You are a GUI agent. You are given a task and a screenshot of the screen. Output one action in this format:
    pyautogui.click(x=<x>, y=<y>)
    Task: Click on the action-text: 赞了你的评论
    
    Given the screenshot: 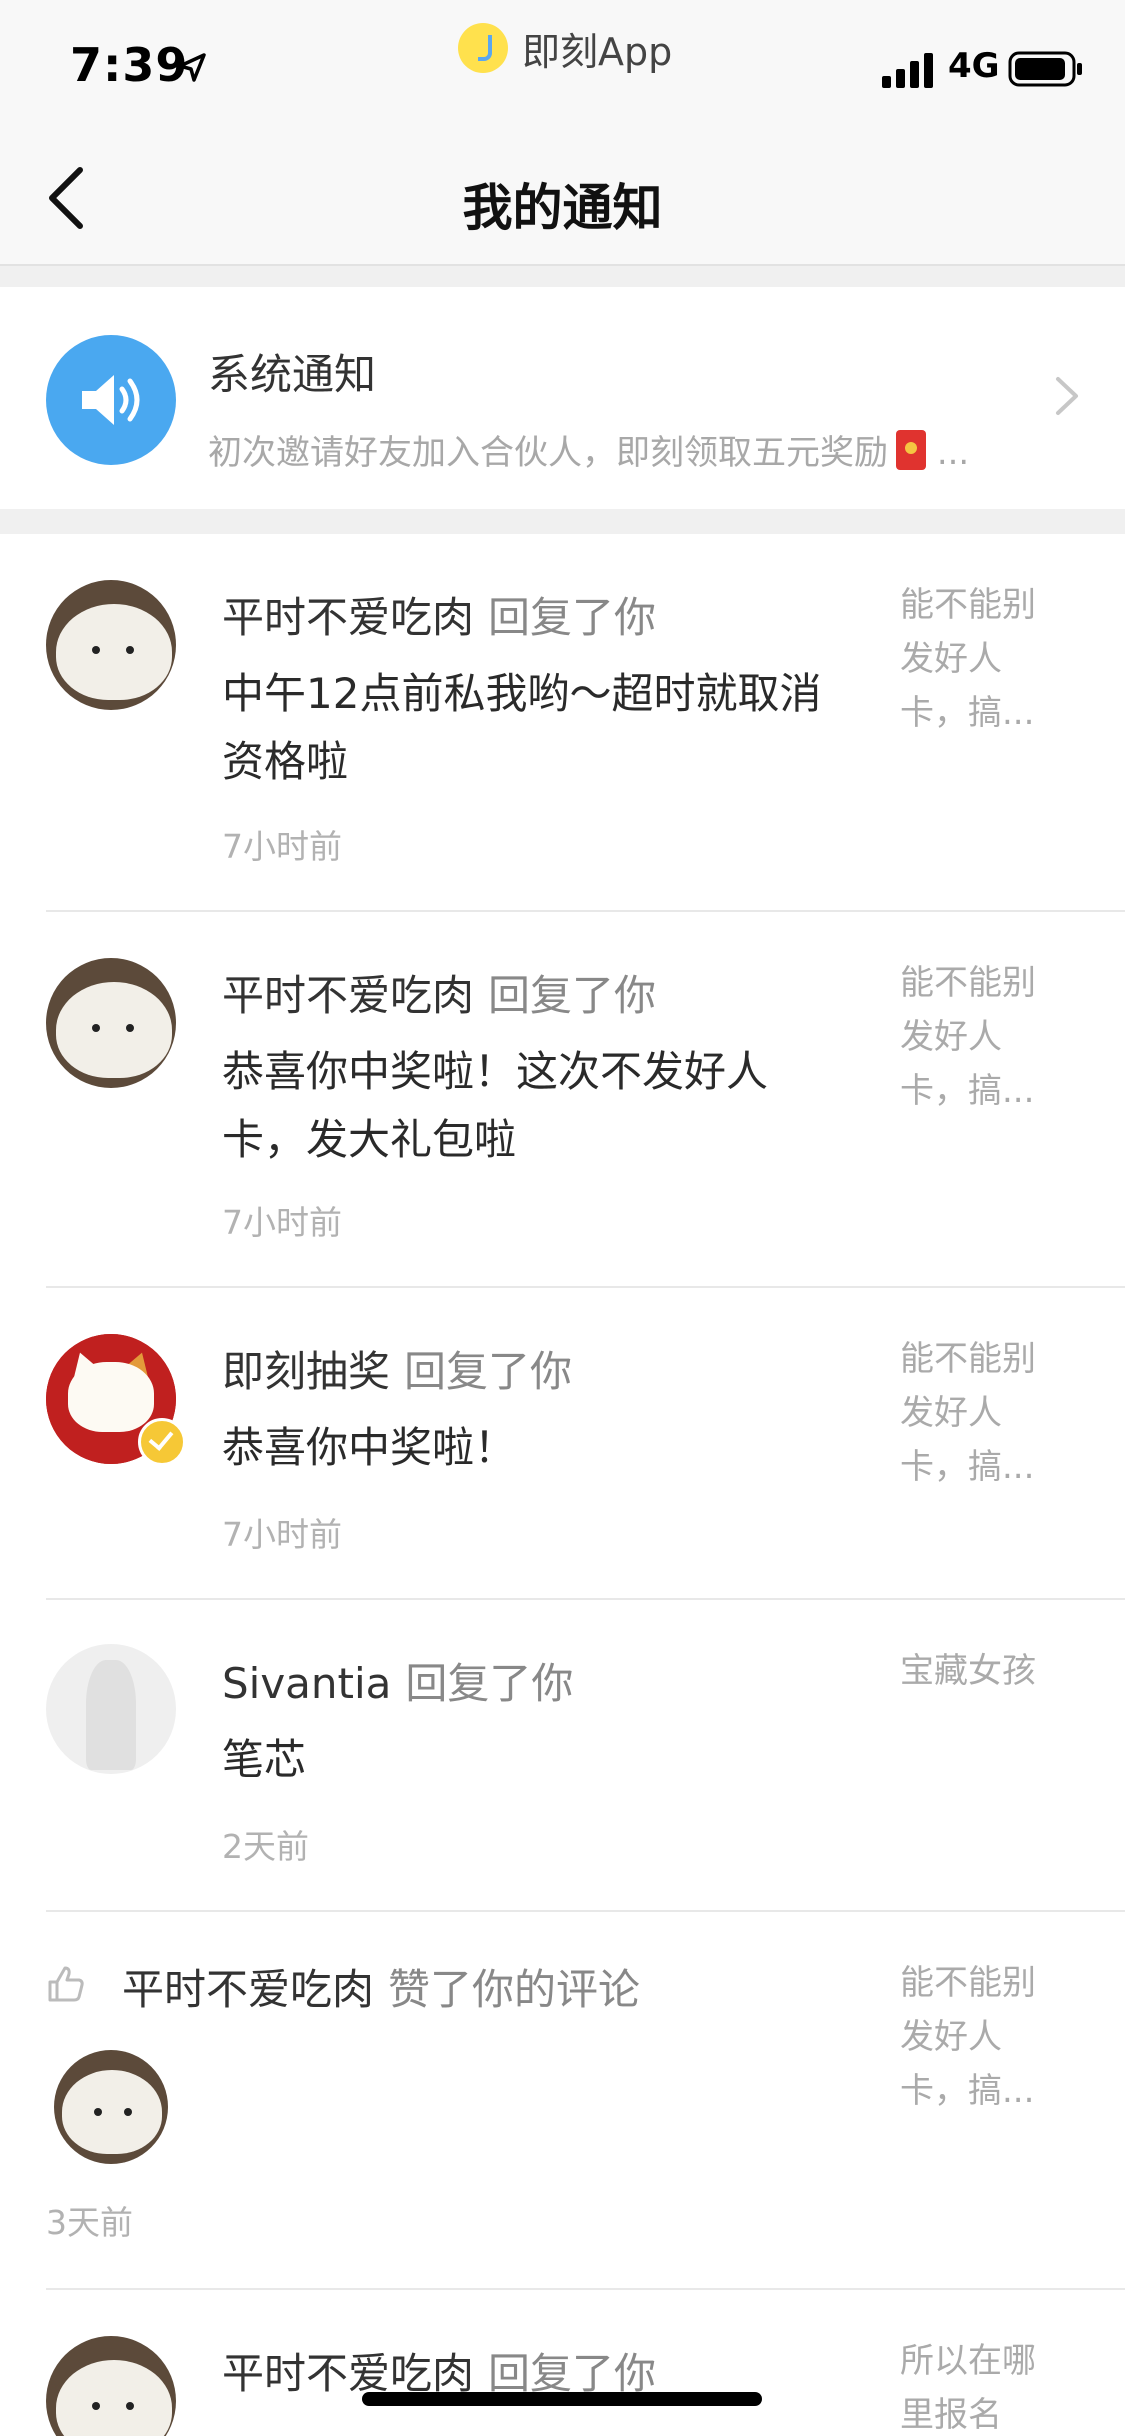 What is the action you would take?
    pyautogui.click(x=514, y=1989)
    